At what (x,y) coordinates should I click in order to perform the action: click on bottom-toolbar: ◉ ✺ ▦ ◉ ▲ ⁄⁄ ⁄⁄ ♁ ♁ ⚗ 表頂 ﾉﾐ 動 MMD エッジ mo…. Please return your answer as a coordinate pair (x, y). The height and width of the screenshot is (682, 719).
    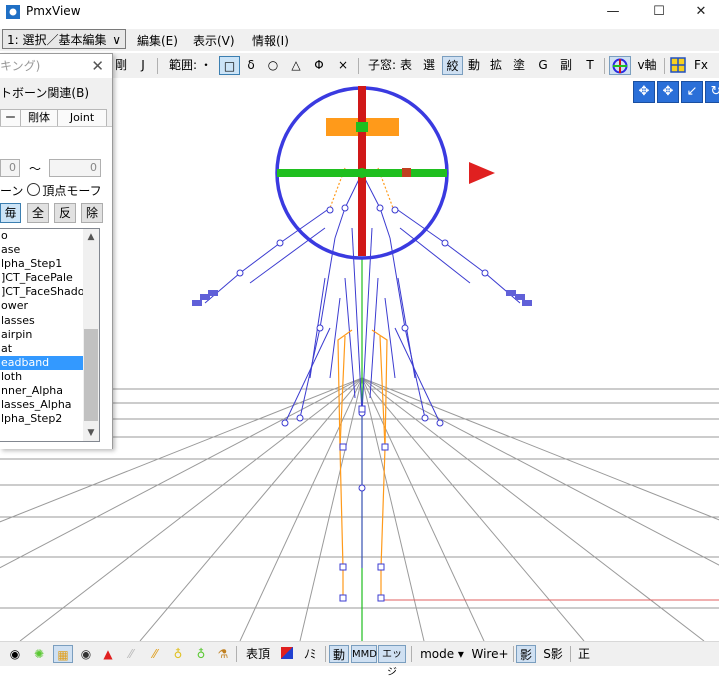
    Looking at the image, I should click on (359, 659).